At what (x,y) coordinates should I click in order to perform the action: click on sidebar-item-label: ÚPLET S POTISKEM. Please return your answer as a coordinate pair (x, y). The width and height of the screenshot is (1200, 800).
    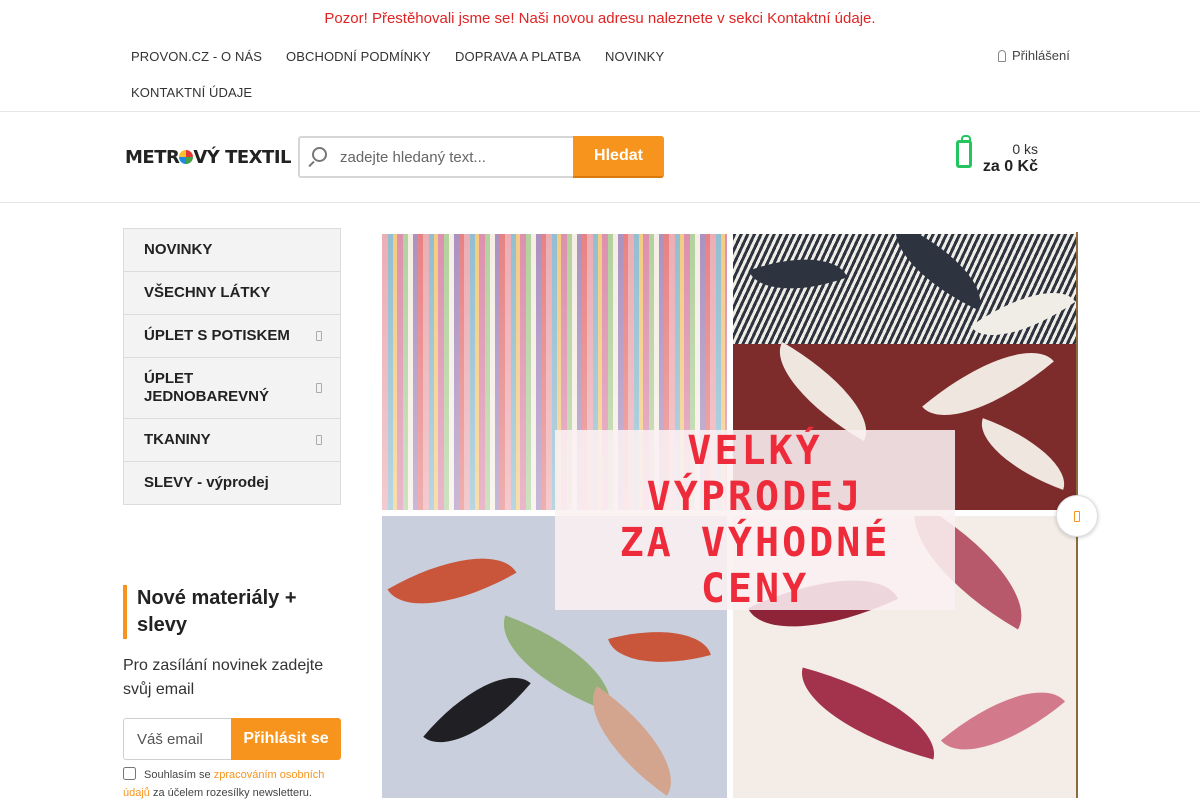
    Looking at the image, I should click on (217, 335).